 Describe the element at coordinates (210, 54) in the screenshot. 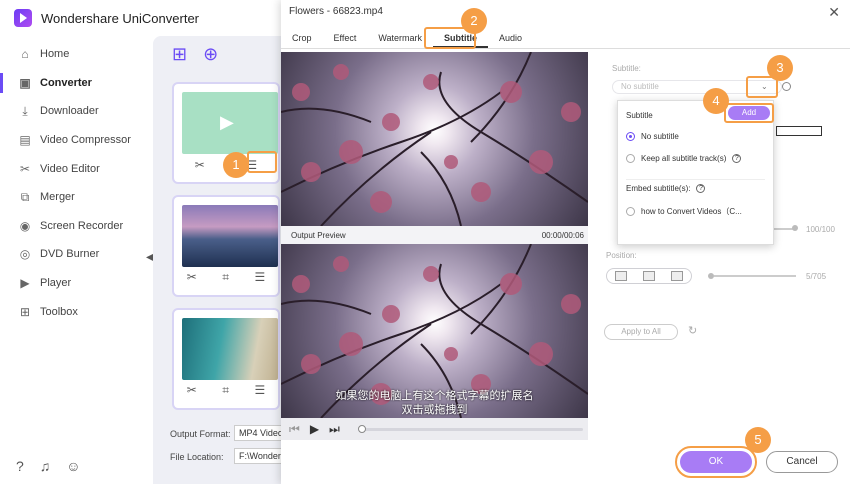

I see `add-media-icon: ⊕` at that location.